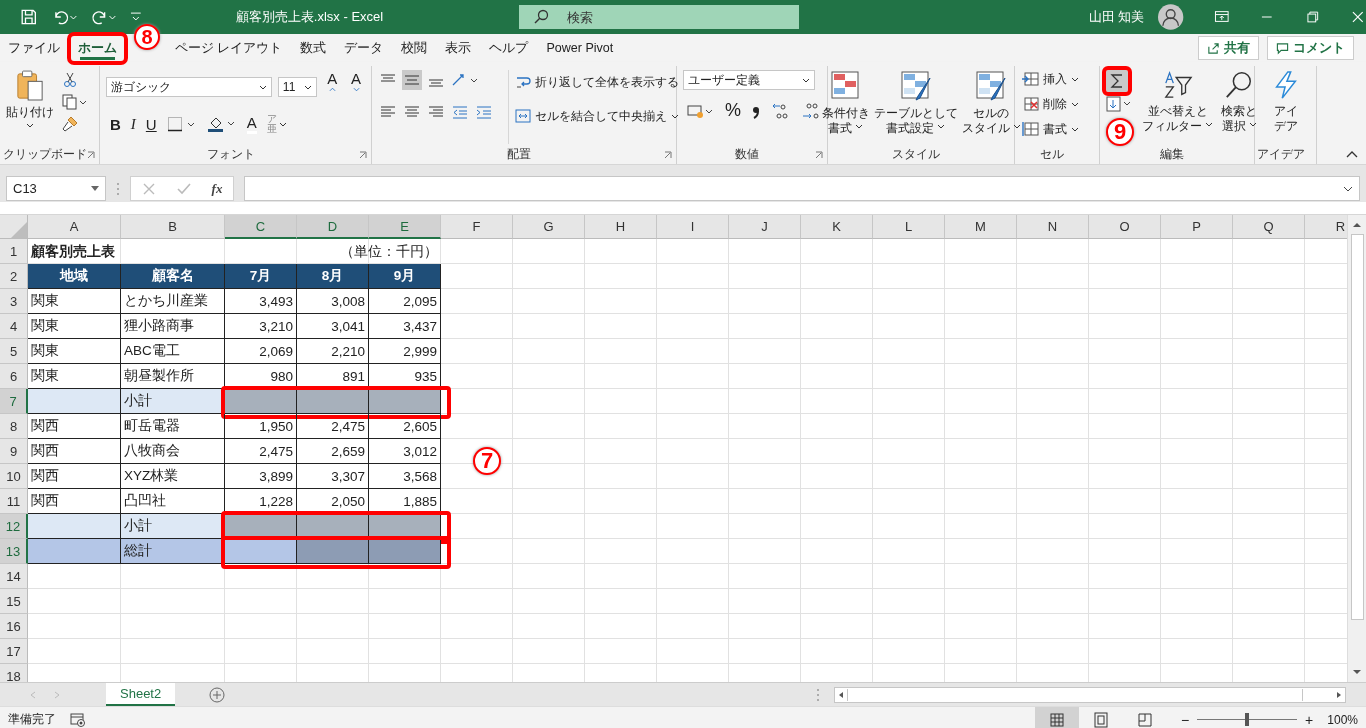 Image resolution: width=1366 pixels, height=728 pixels. Describe the element at coordinates (1185, 719) in the screenshot. I see `zoom-out-button: −` at that location.